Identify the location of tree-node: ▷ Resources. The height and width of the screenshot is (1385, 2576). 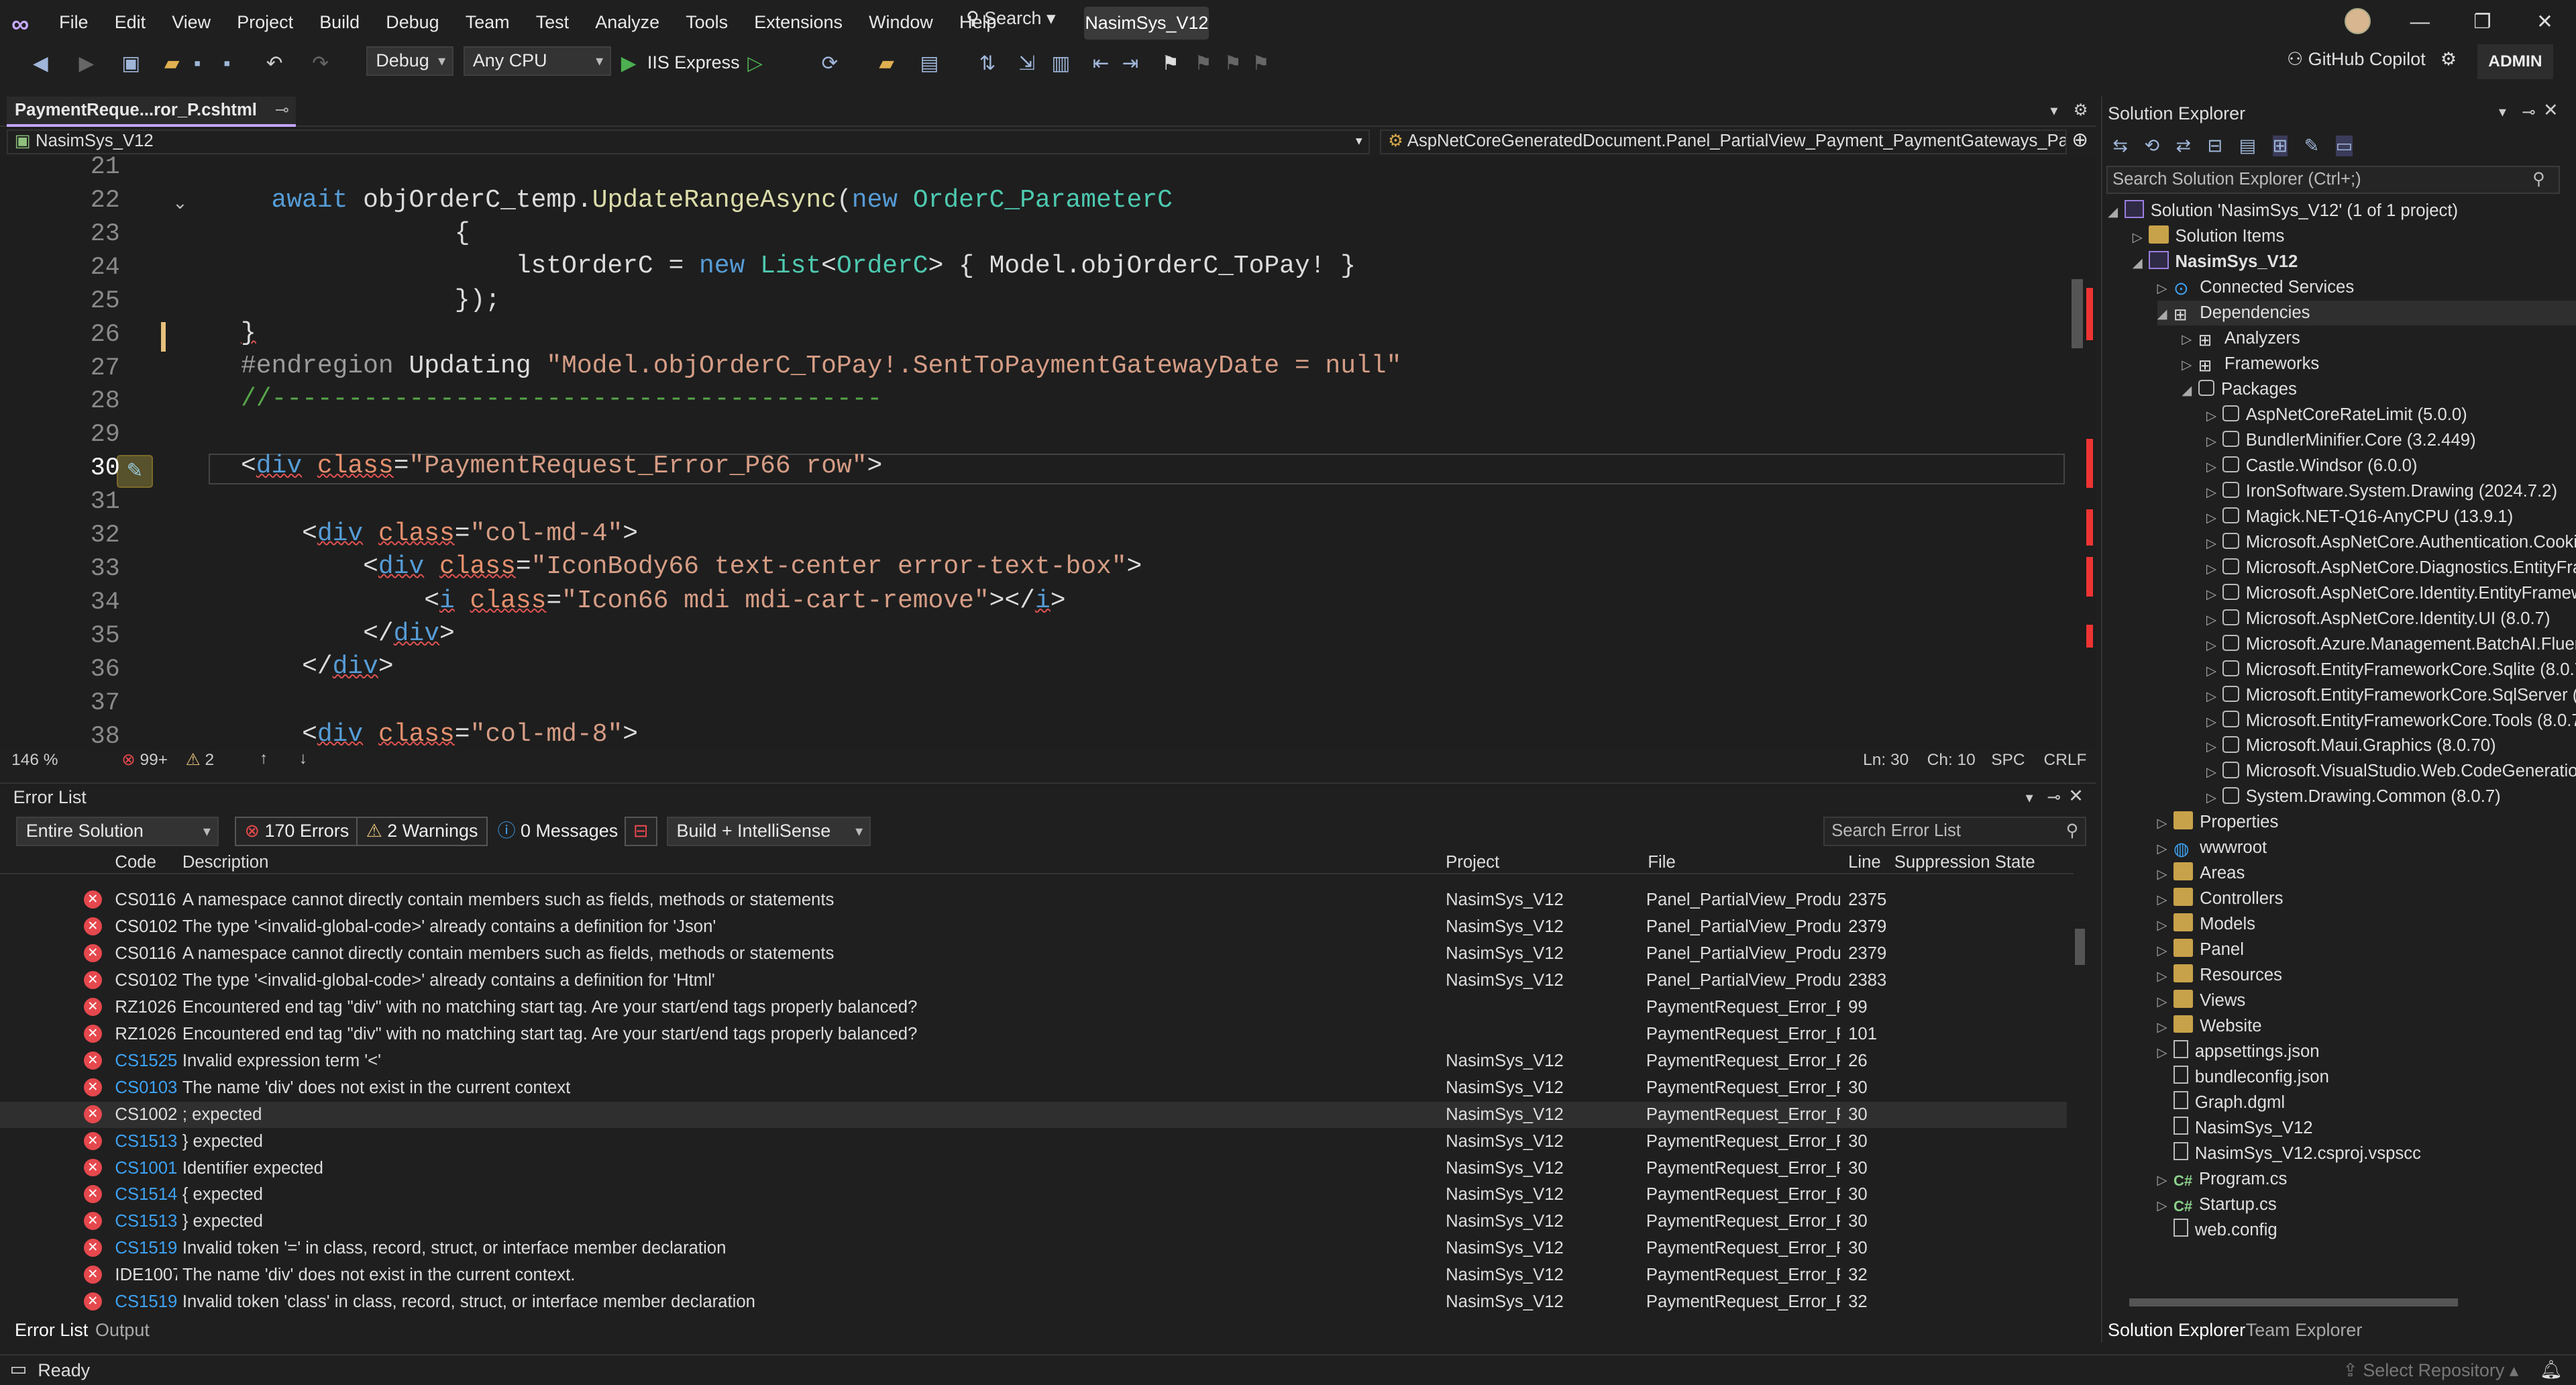
(2219, 976).